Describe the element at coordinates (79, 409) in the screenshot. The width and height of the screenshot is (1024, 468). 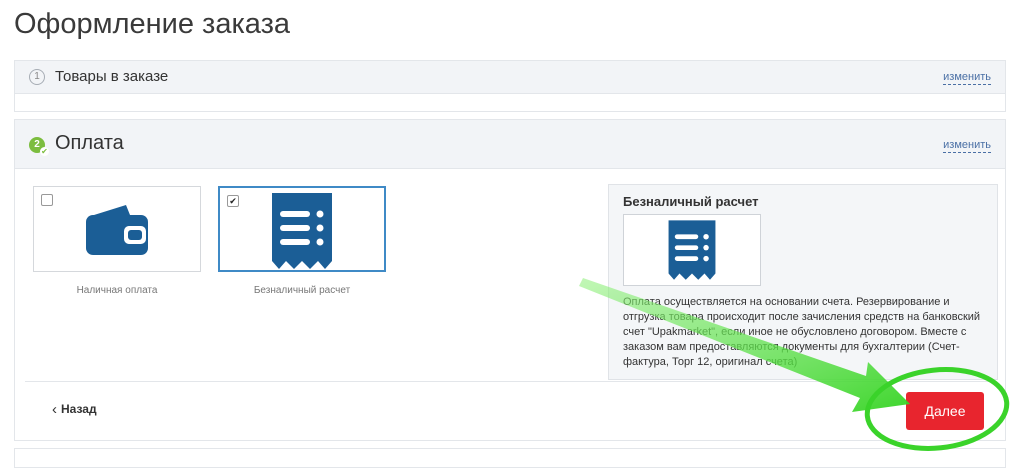
I see `back-label: Назад` at that location.